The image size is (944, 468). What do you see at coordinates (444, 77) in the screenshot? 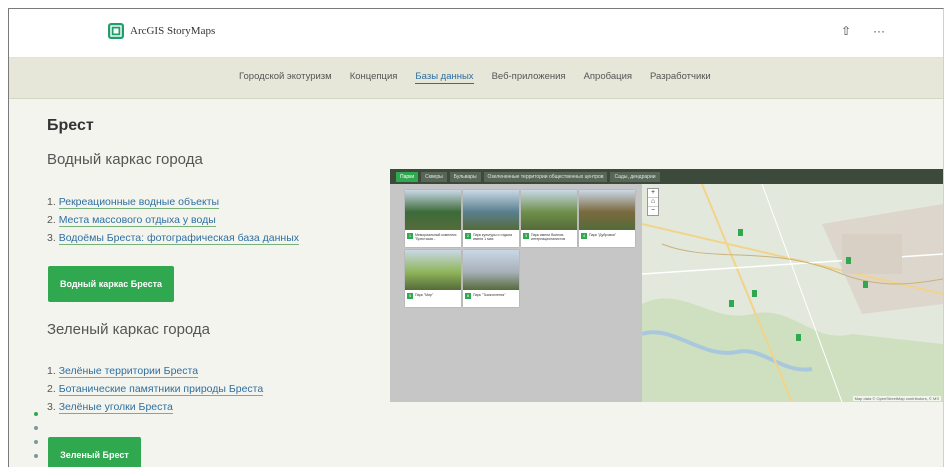
I see `nav-item: Базы данных` at bounding box center [444, 77].